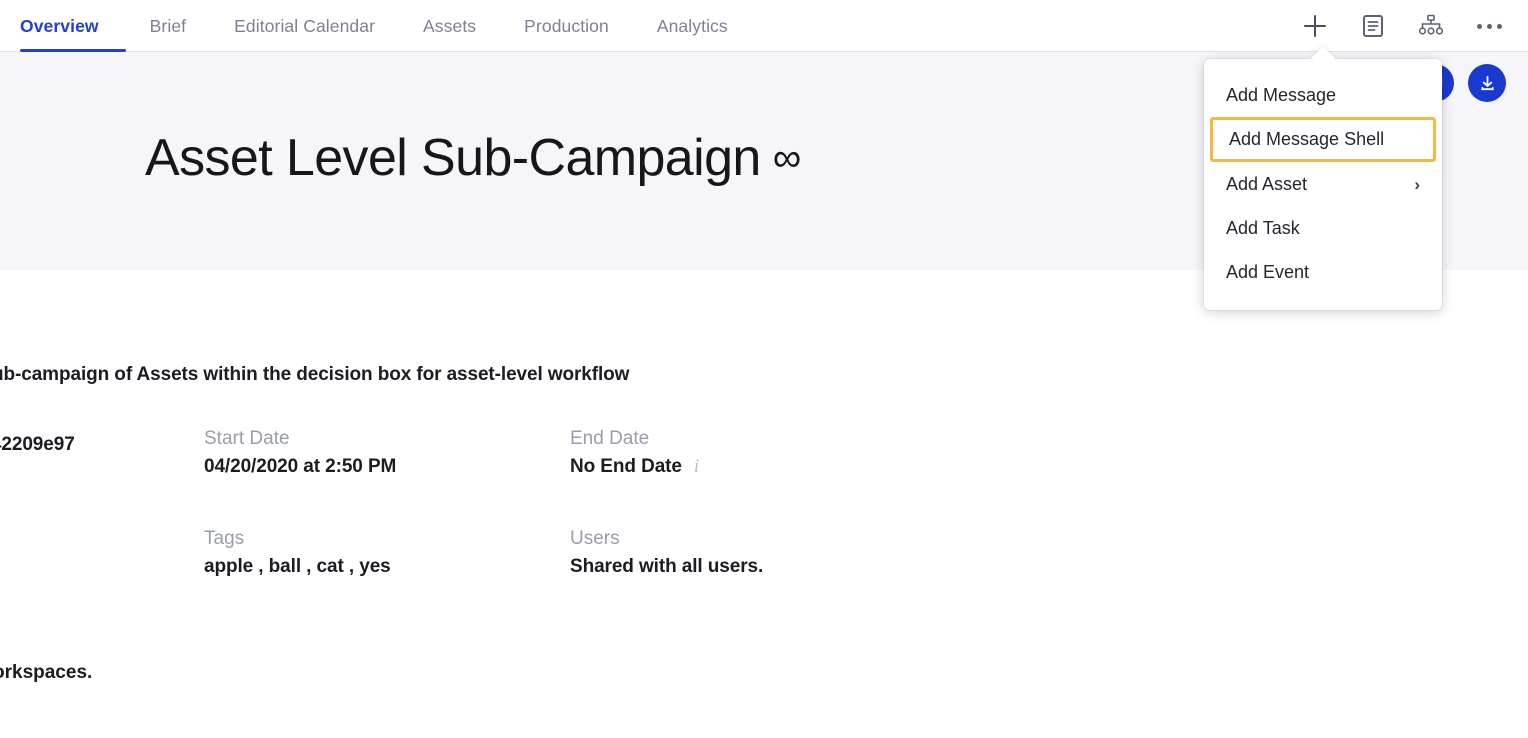 The height and width of the screenshot is (738, 1528). I want to click on chevron-right-icon: ›, so click(1417, 184).